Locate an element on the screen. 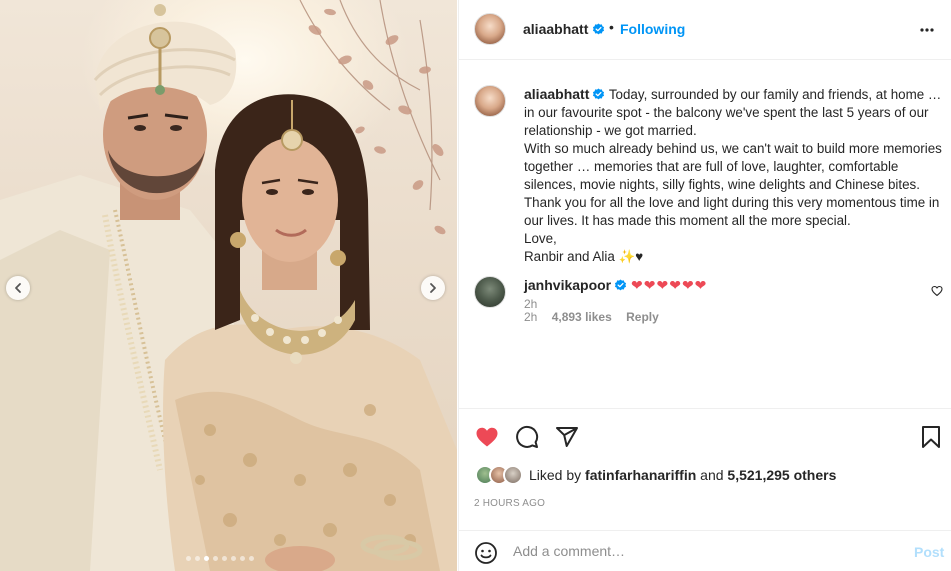 The image size is (951, 571). more-options-button is located at coordinates (927, 32).